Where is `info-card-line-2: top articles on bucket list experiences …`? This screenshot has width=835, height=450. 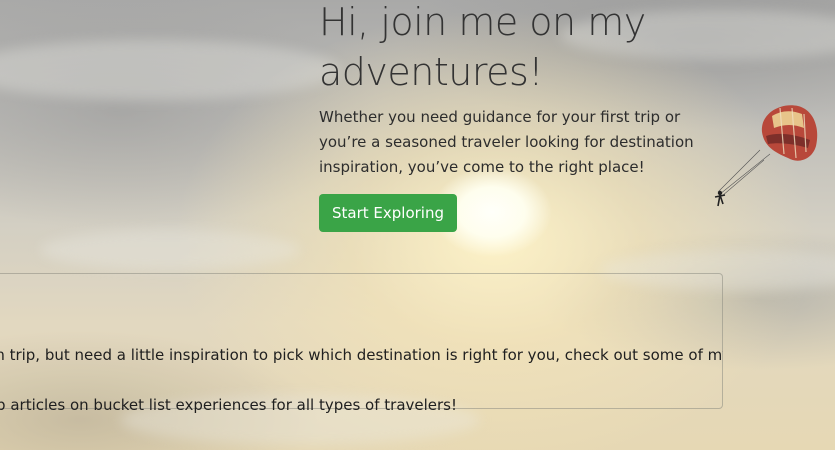
info-card-line-2: top articles on bucket list experiences … is located at coordinates (229, 405).